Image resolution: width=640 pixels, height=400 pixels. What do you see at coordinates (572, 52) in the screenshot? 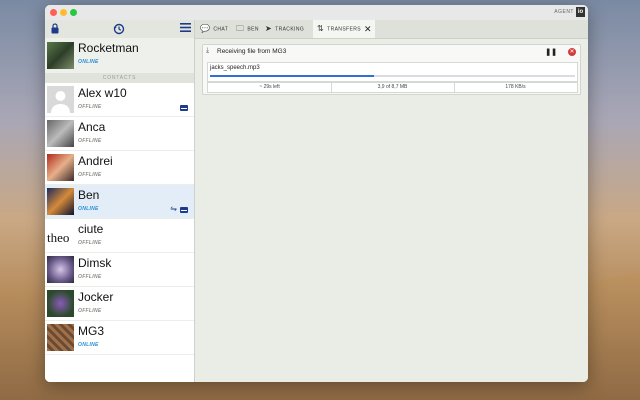
I see `cancel-transfer-icon: ✕` at bounding box center [572, 52].